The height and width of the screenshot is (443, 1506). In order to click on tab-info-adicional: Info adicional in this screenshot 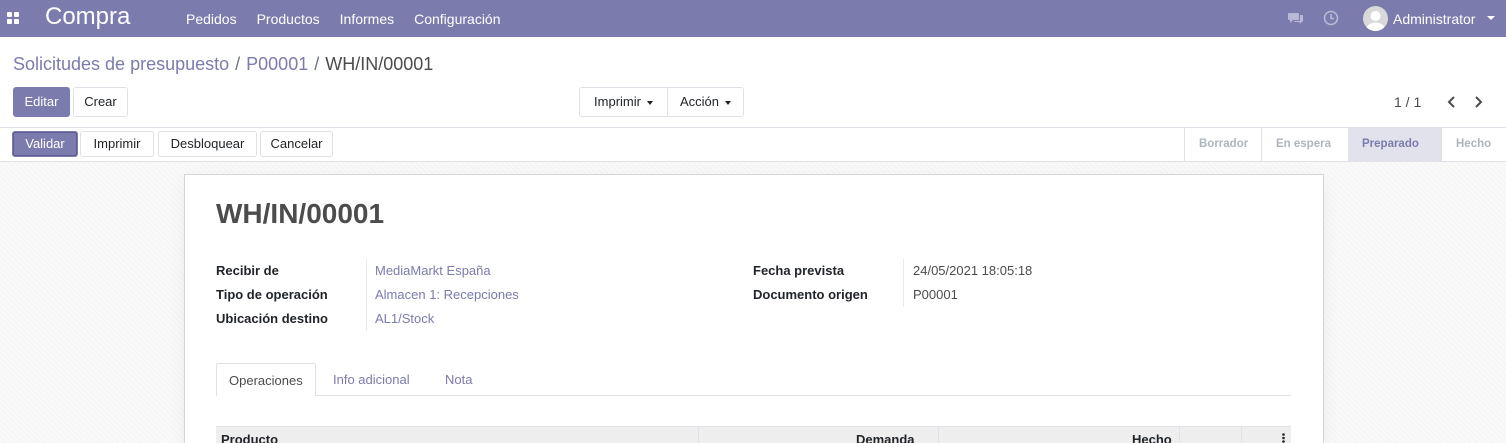, I will do `click(371, 379)`.